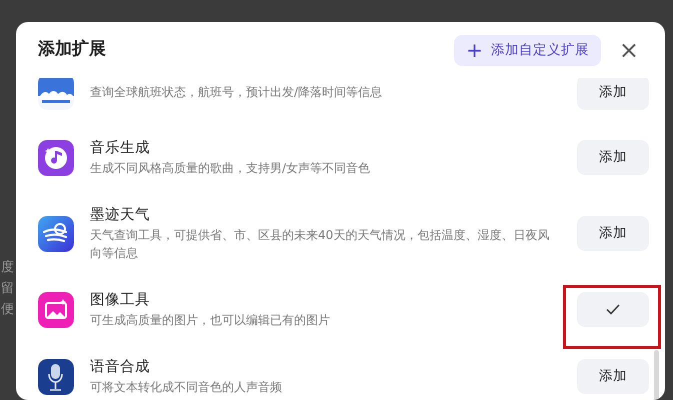  What do you see at coordinates (231, 168) in the screenshot?
I see `extension-description: 生成不同风格高质量的歌曲，支持男/女声等不同音色` at bounding box center [231, 168].